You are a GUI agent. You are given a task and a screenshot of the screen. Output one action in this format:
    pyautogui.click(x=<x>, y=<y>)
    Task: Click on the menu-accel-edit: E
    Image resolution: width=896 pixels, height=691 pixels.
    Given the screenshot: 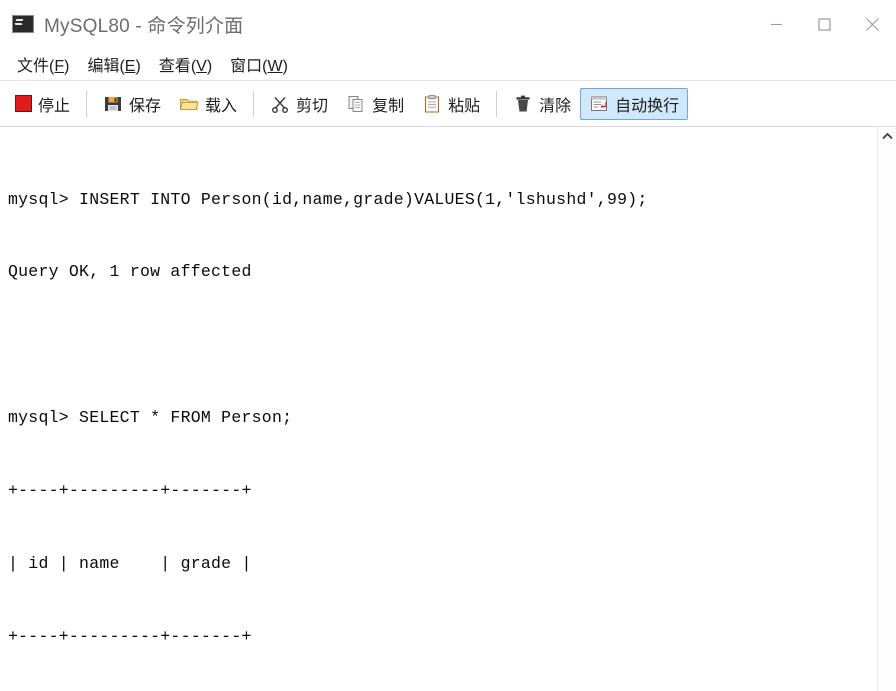 What is the action you would take?
    pyautogui.click(x=130, y=66)
    